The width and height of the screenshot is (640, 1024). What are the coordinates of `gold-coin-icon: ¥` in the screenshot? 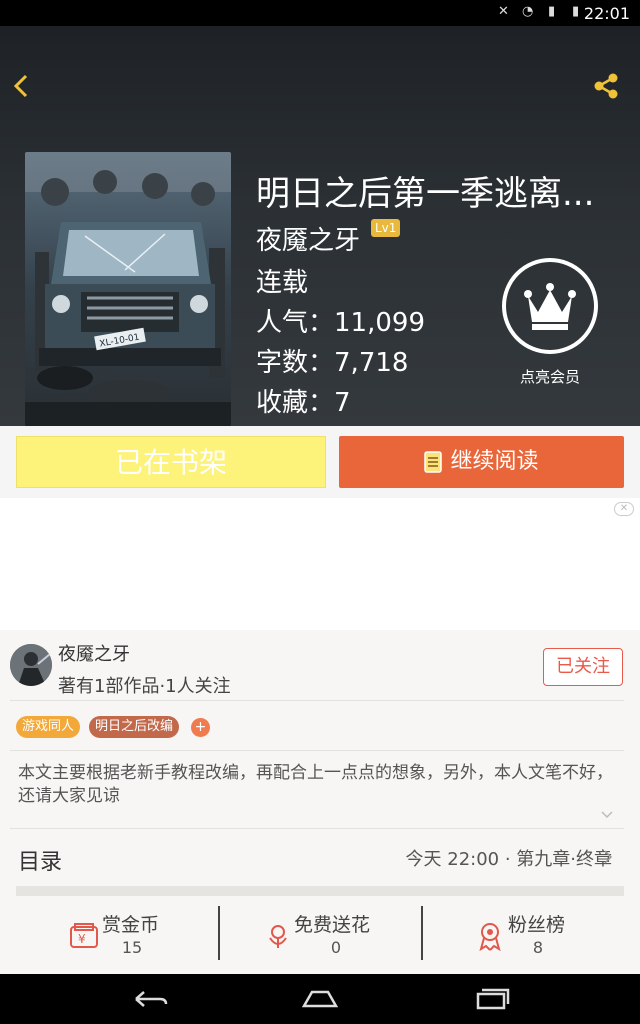 It's located at (84, 935).